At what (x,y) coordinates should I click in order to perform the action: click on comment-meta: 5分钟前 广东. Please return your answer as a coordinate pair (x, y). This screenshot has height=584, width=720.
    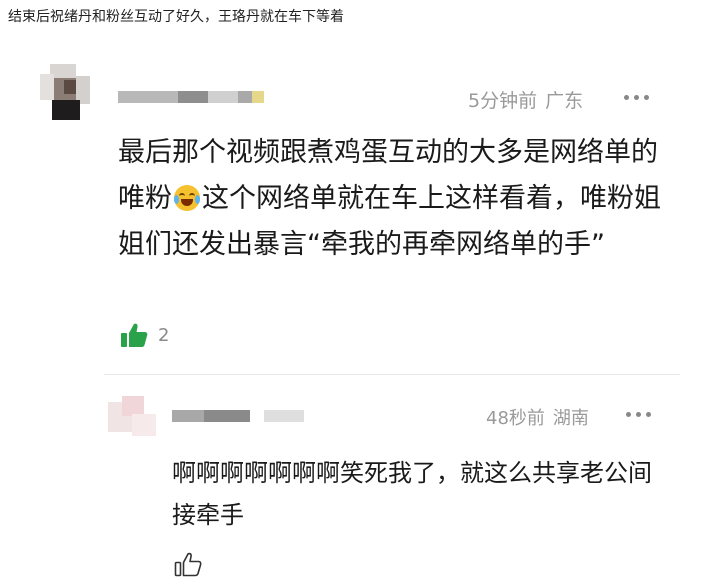
    Looking at the image, I should click on (525, 99).